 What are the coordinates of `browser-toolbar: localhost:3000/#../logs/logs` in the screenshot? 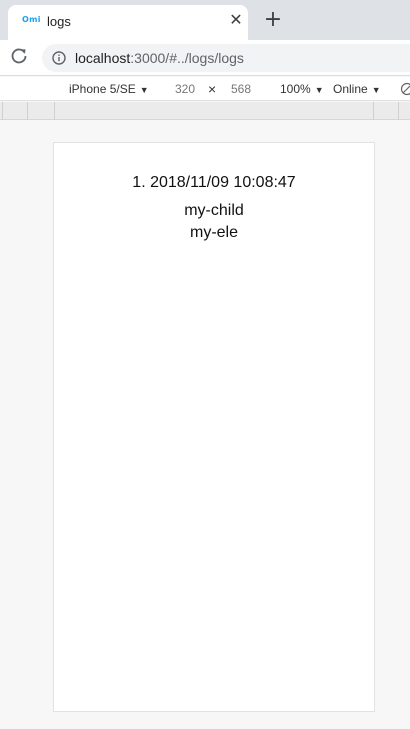 It's located at (205, 58).